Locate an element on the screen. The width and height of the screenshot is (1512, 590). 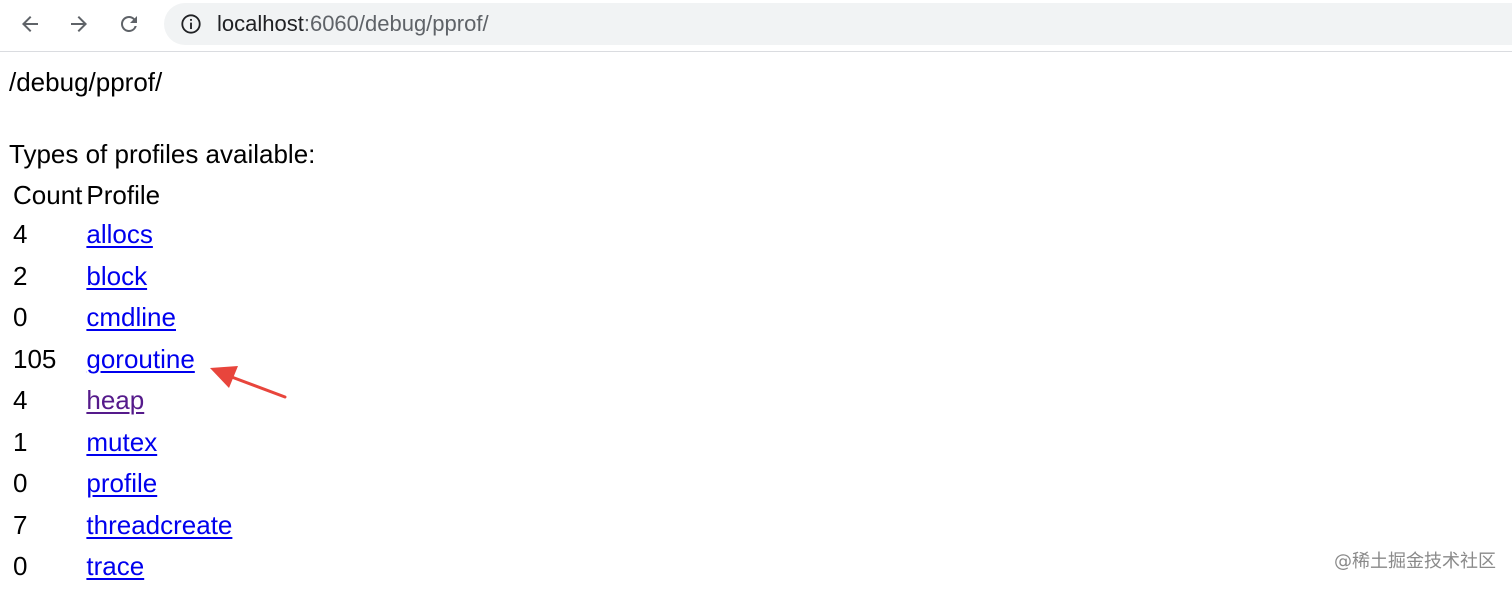
profile-link-heap: heap is located at coordinates (115, 400).